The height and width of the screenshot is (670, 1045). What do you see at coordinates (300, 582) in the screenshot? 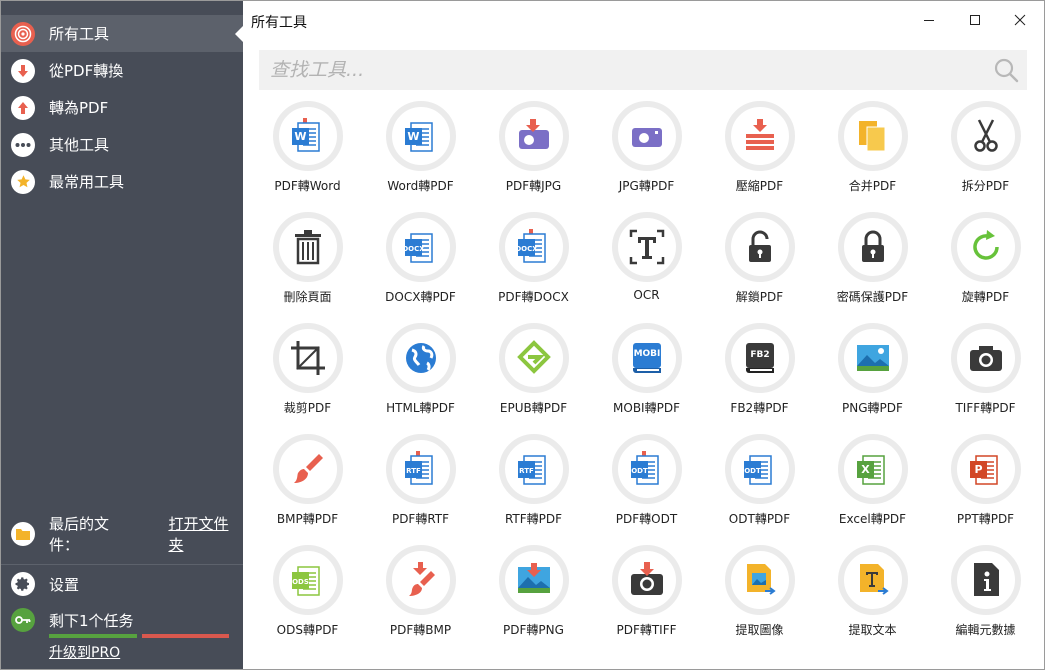
I see `svg-text: ODS` at bounding box center [300, 582].